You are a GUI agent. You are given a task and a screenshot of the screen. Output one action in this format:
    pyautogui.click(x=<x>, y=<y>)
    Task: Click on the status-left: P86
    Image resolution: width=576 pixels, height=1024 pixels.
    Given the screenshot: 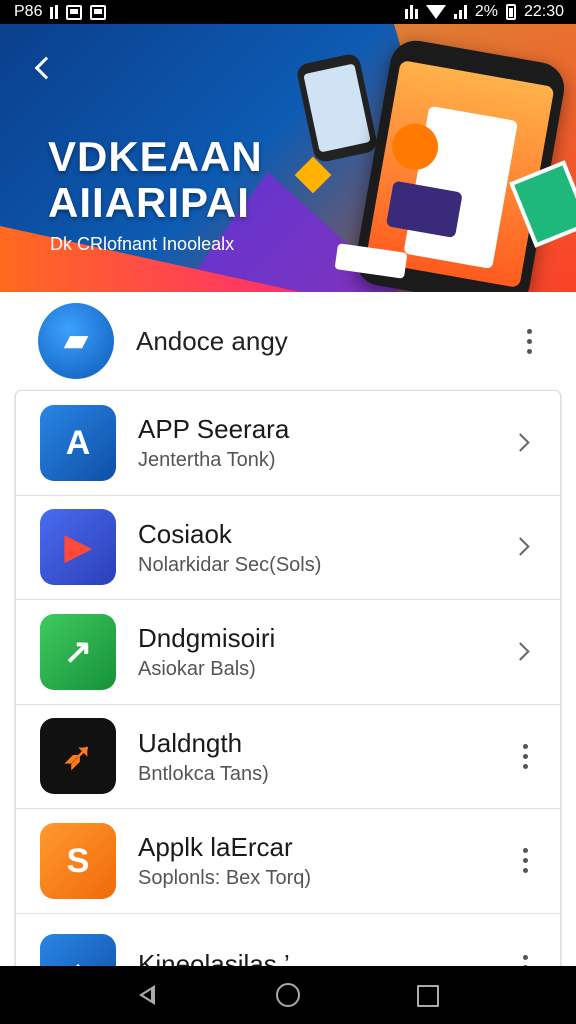 What is the action you would take?
    pyautogui.click(x=60, y=12)
    